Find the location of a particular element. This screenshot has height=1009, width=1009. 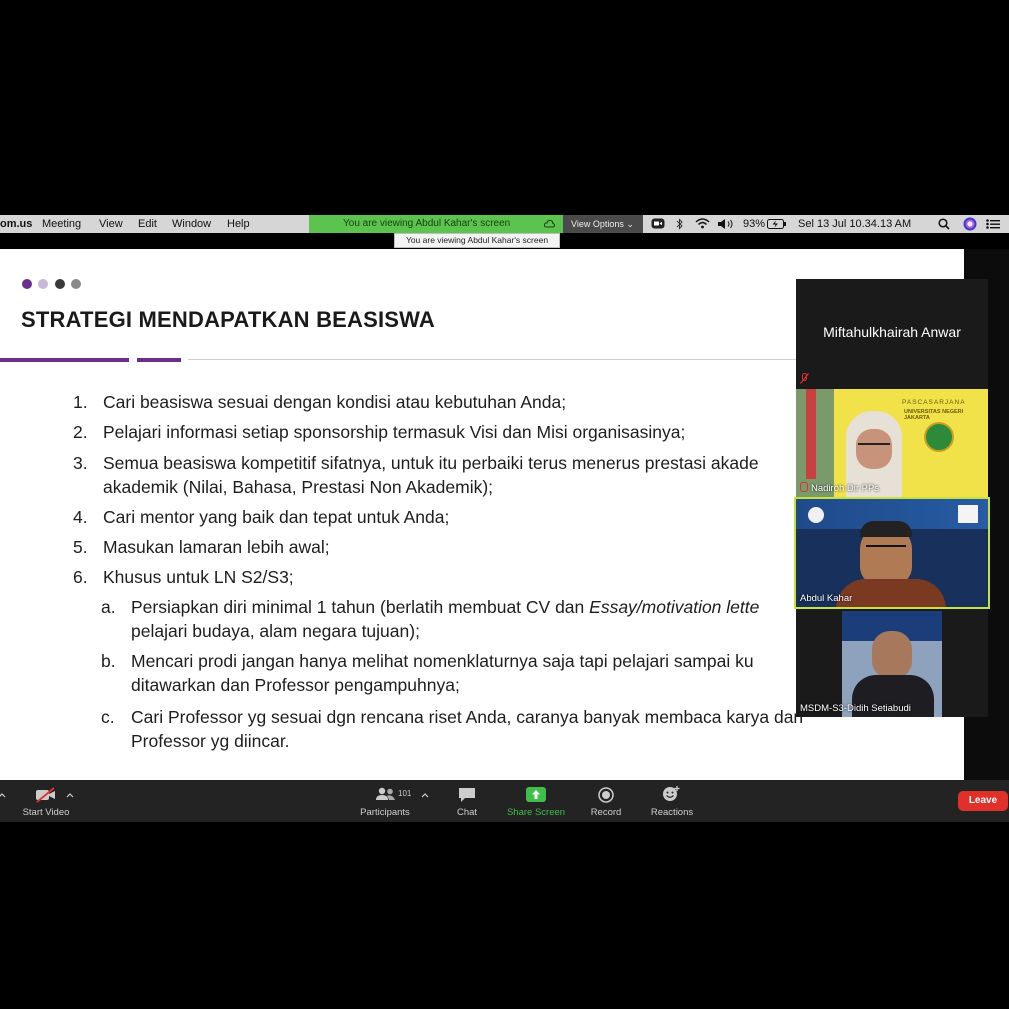

participant-shirt is located at coordinates (891, 593).